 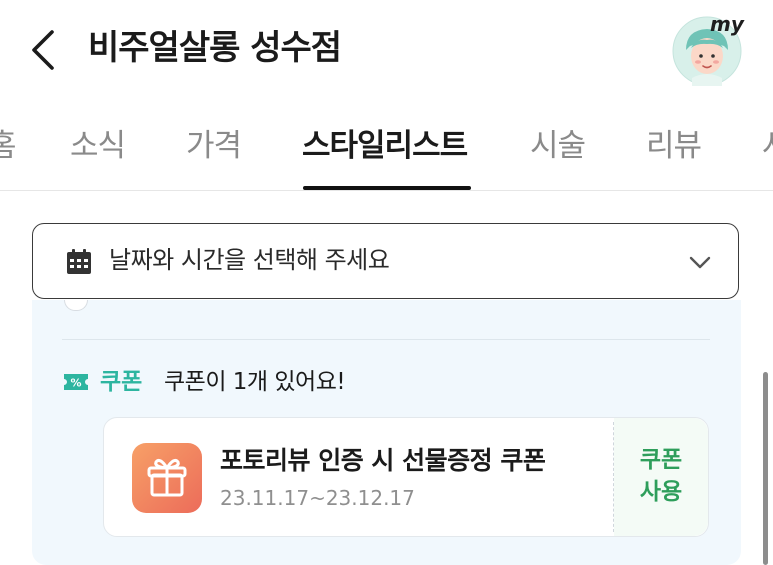 What do you see at coordinates (700, 262) in the screenshot?
I see `chevron-down-icon` at bounding box center [700, 262].